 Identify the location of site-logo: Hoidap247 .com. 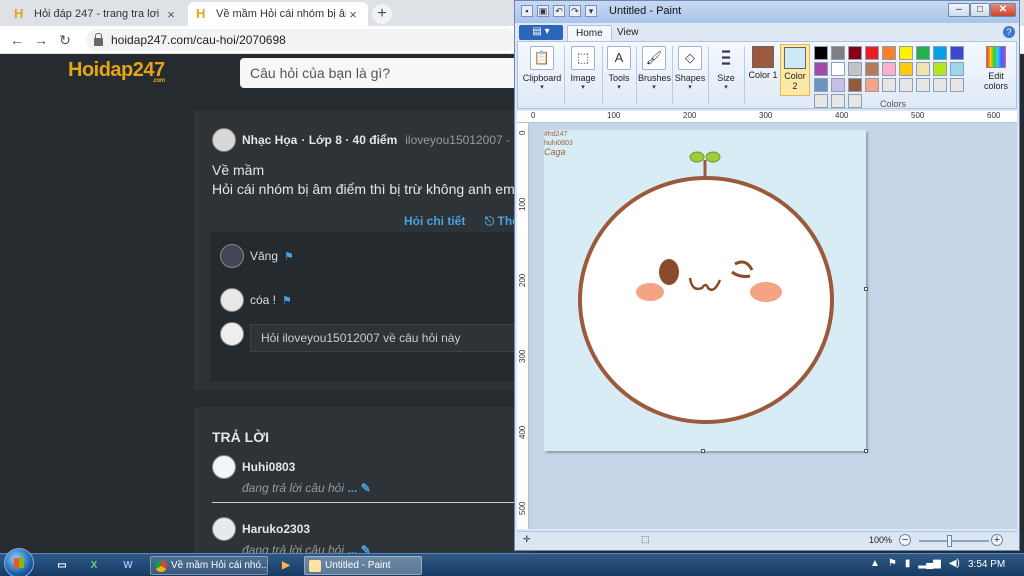
(116, 71).